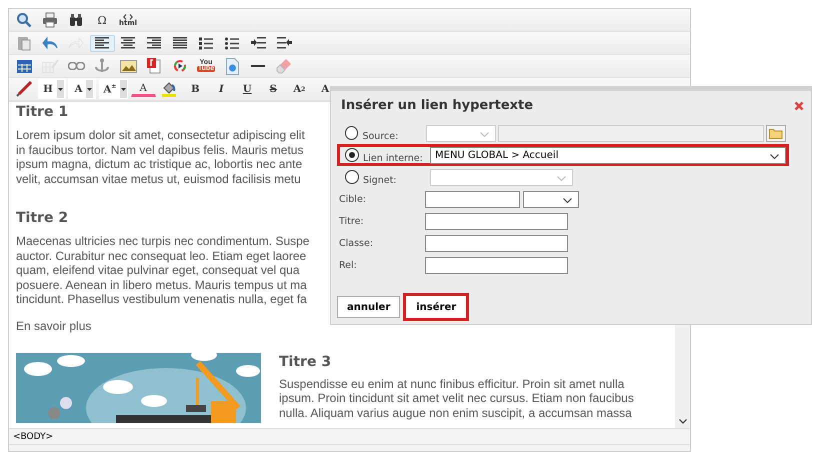 Image resolution: width=826 pixels, height=459 pixels. What do you see at coordinates (284, 43) in the screenshot?
I see `outdent-icon` at bounding box center [284, 43].